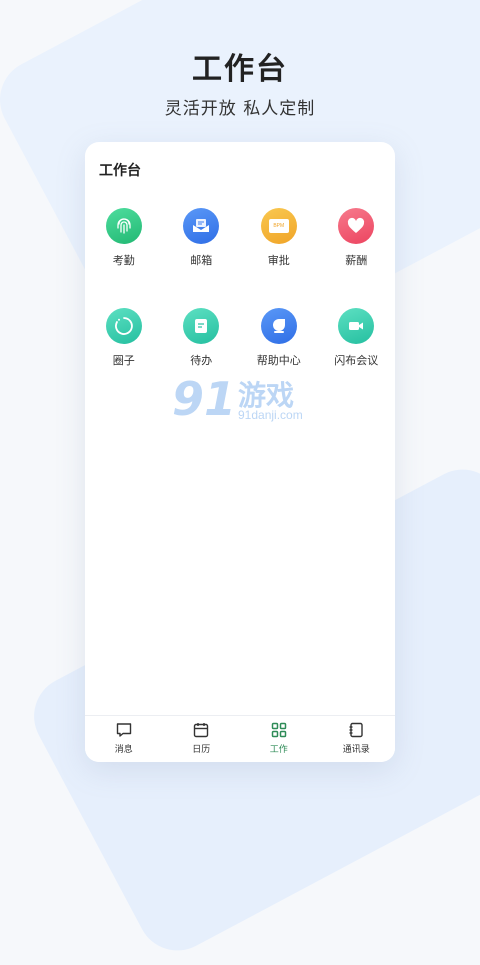 This screenshot has height=965, width=480. Describe the element at coordinates (356, 326) in the screenshot. I see `video-icon` at that location.